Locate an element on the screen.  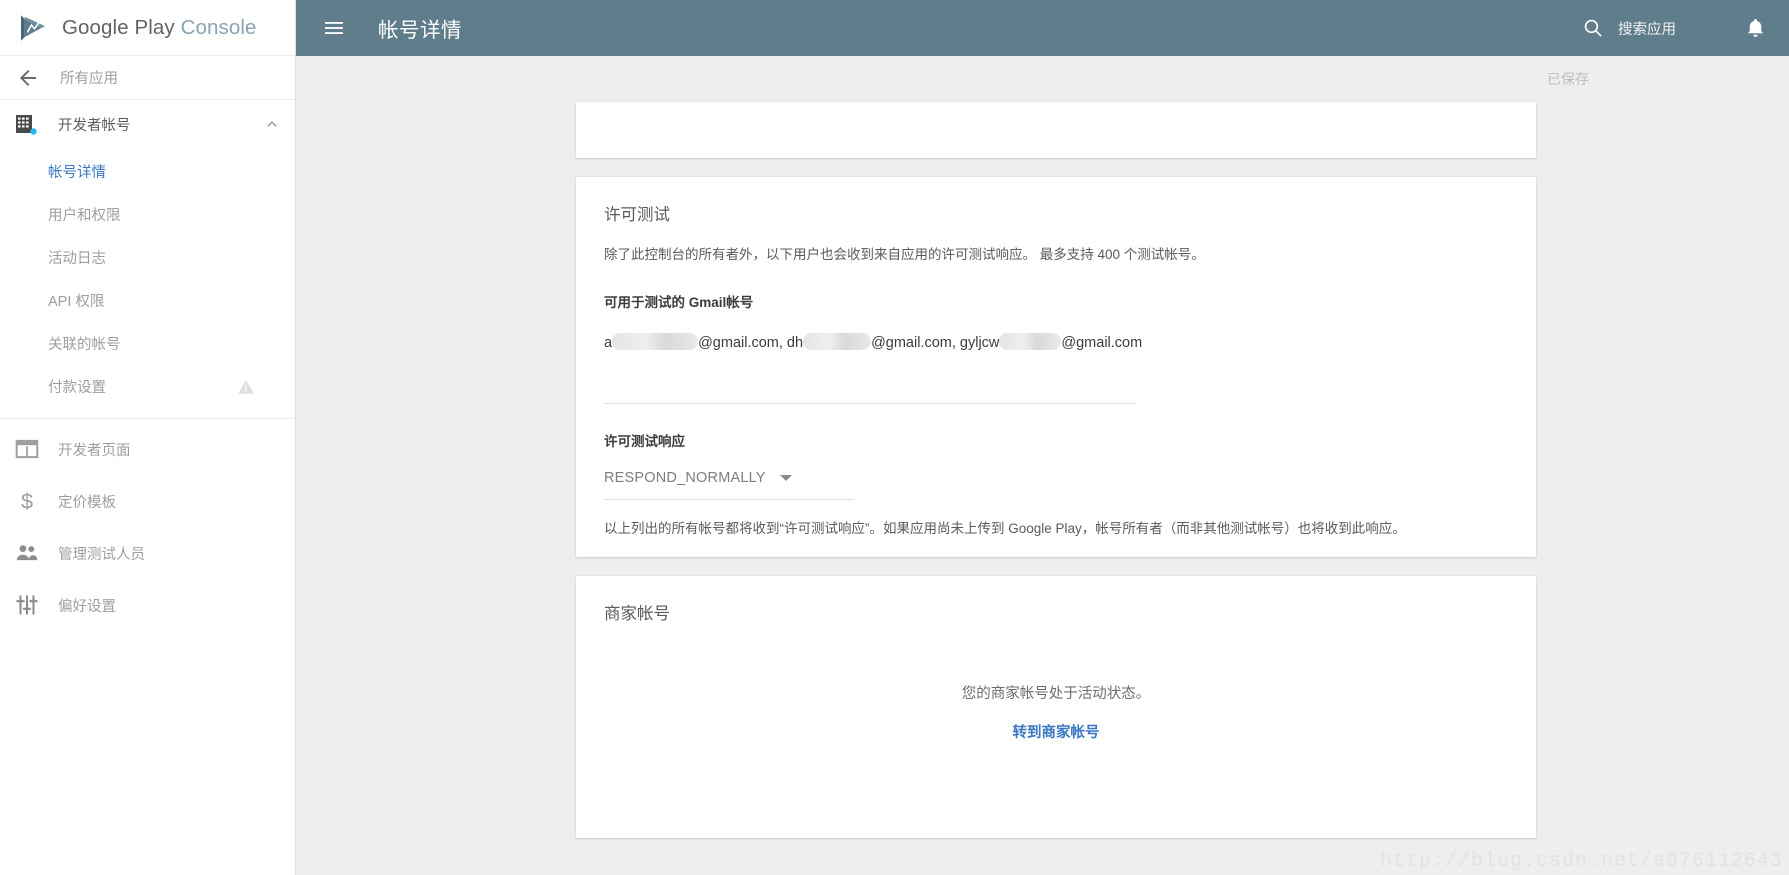
gmail-accounts-label: 可用于测试的 Gmail帐号 is located at coordinates (679, 303).